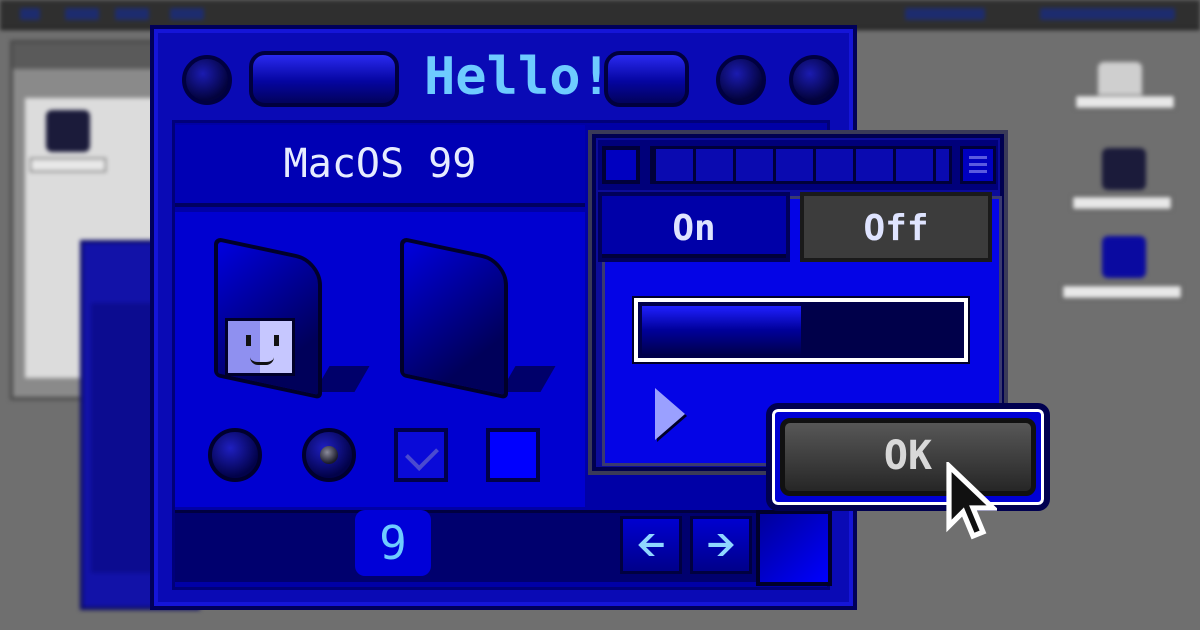 The image size is (1200, 630). What do you see at coordinates (475, 546) in the screenshot?
I see `window-bottom-bar` at bounding box center [475, 546].